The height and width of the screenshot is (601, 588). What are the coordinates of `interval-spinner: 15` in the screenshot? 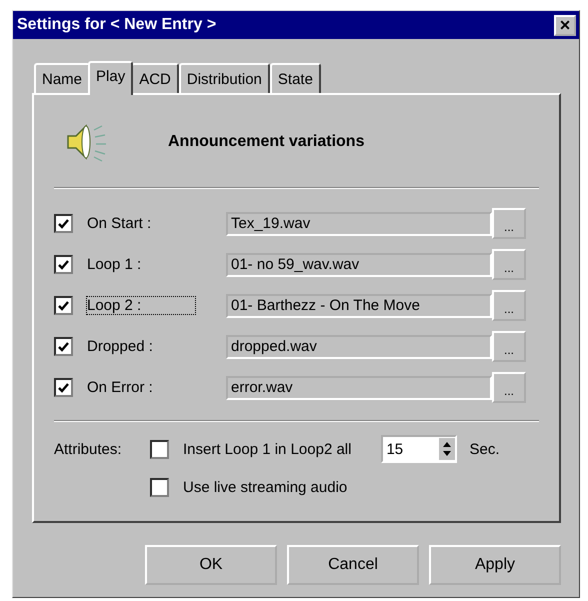 It's located at (419, 449).